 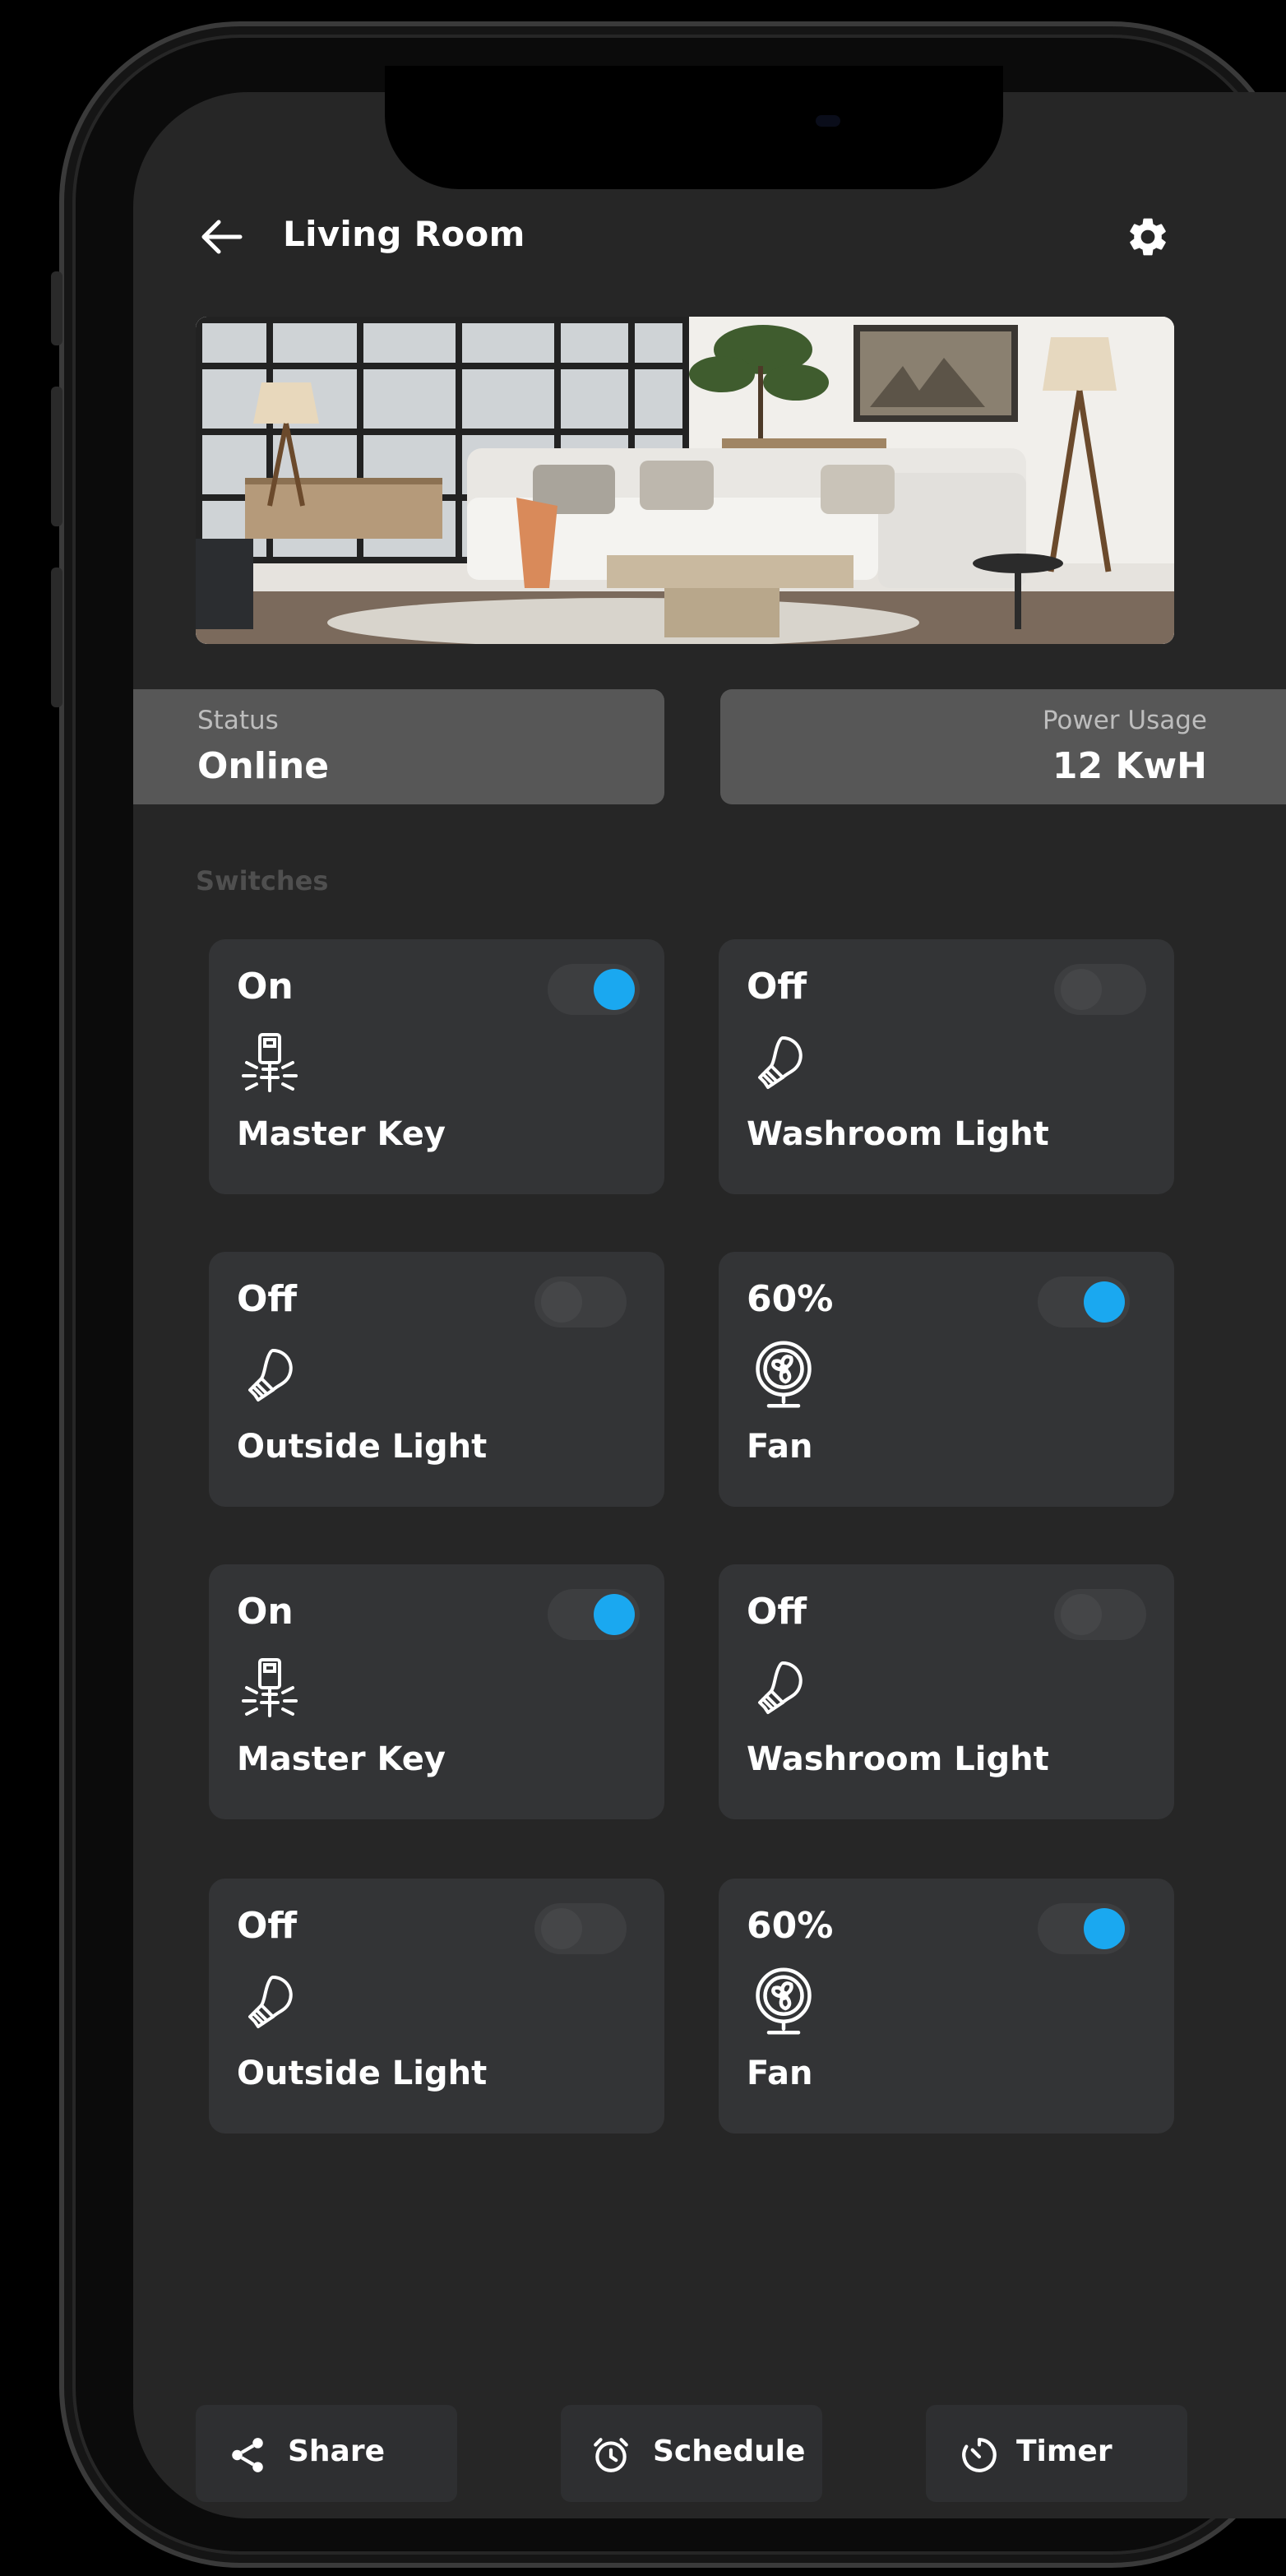 What do you see at coordinates (980, 2455) in the screenshot?
I see `timer-icon` at bounding box center [980, 2455].